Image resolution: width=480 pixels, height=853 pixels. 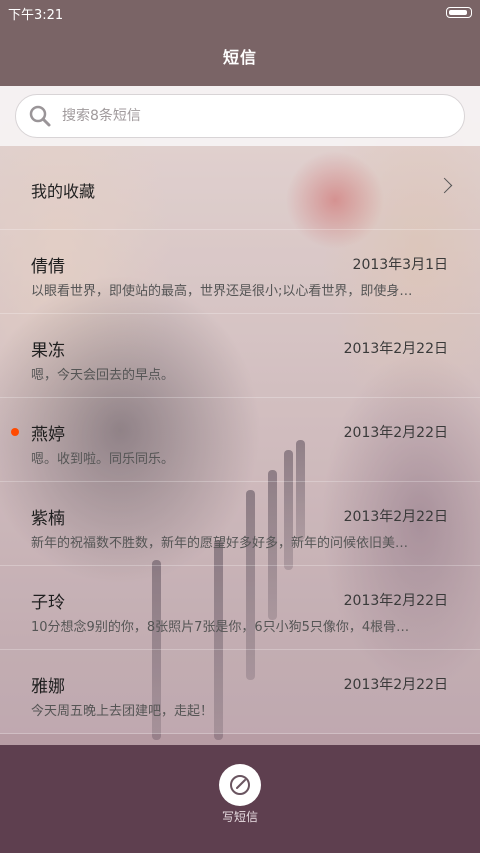 I want to click on contact-name: 燕婷, so click(x=48, y=435).